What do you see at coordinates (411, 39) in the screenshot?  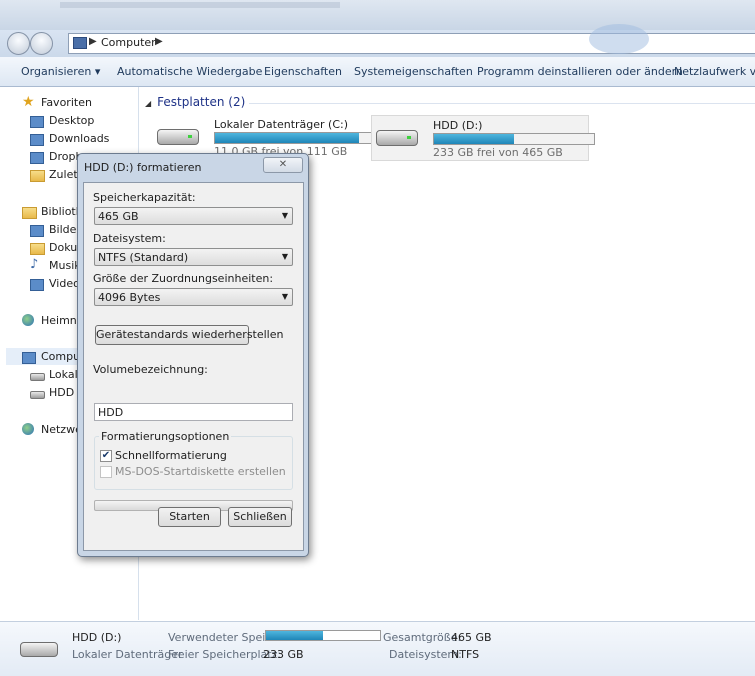 I see `address-bar: ▶ Computer ▶` at bounding box center [411, 39].